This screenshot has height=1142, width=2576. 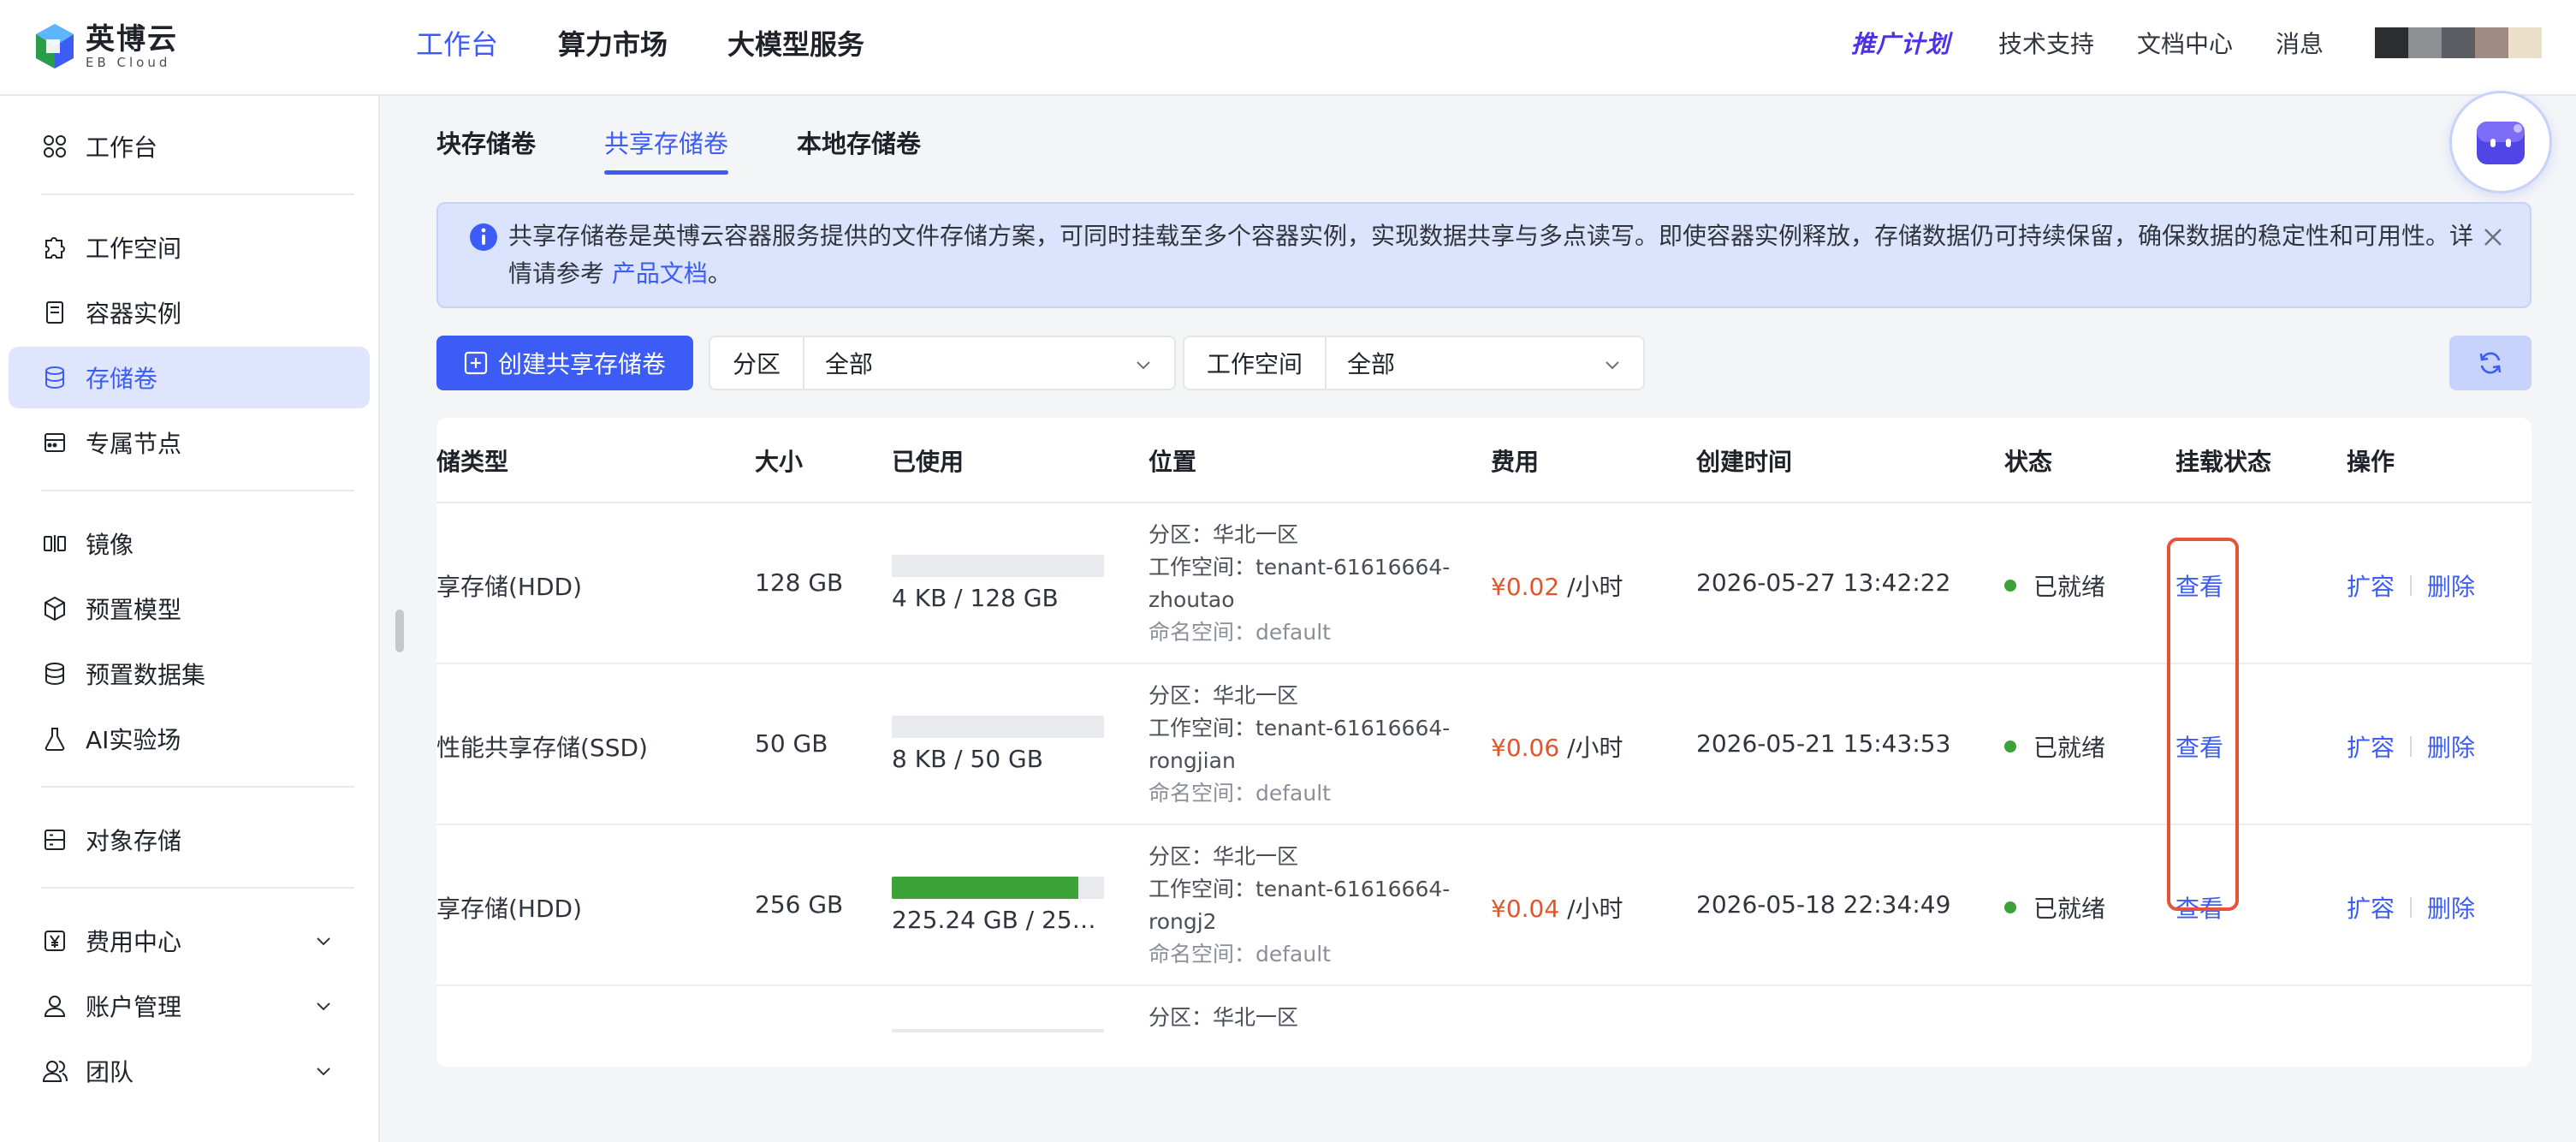 What do you see at coordinates (2371, 462) in the screenshot?
I see `col-actions: 操作` at bounding box center [2371, 462].